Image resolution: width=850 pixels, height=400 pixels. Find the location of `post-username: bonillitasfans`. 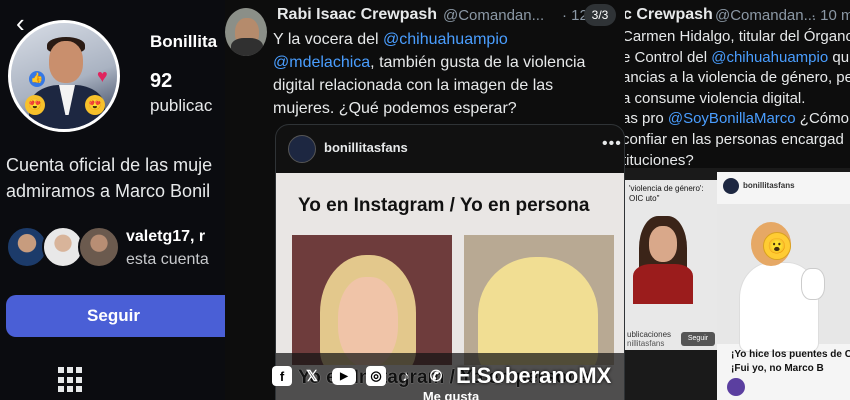

post-username: bonillitasfans is located at coordinates (769, 185).